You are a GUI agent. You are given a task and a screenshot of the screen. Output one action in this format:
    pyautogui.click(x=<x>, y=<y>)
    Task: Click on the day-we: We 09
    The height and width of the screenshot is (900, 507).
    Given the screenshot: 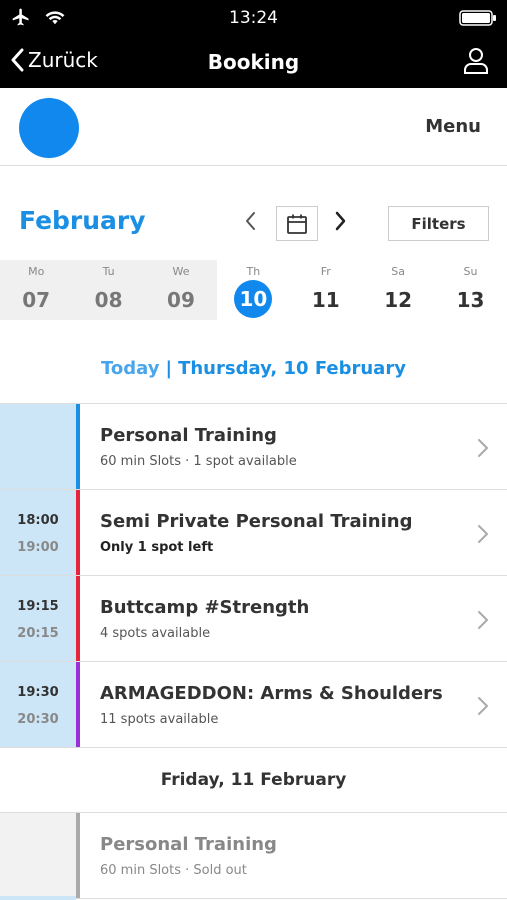 What is the action you would take?
    pyautogui.click(x=181, y=290)
    